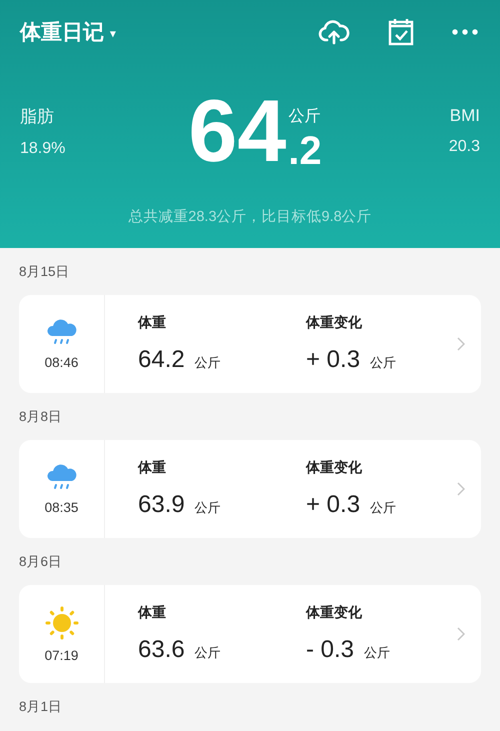 This screenshot has height=731, width=500. What do you see at coordinates (41, 707) in the screenshot?
I see `date-label: 8月1日` at bounding box center [41, 707].